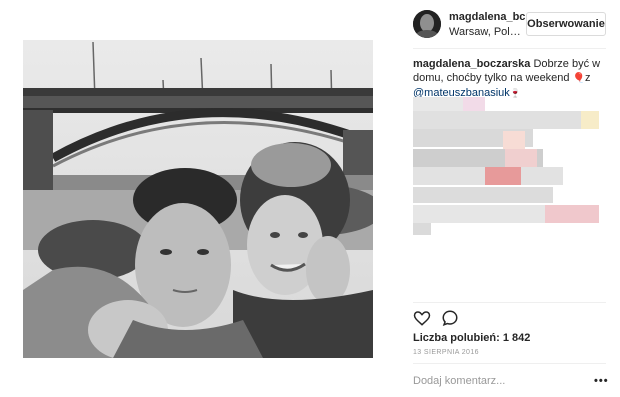  Describe the element at coordinates (427, 24) in the screenshot. I see `avatar` at that location.